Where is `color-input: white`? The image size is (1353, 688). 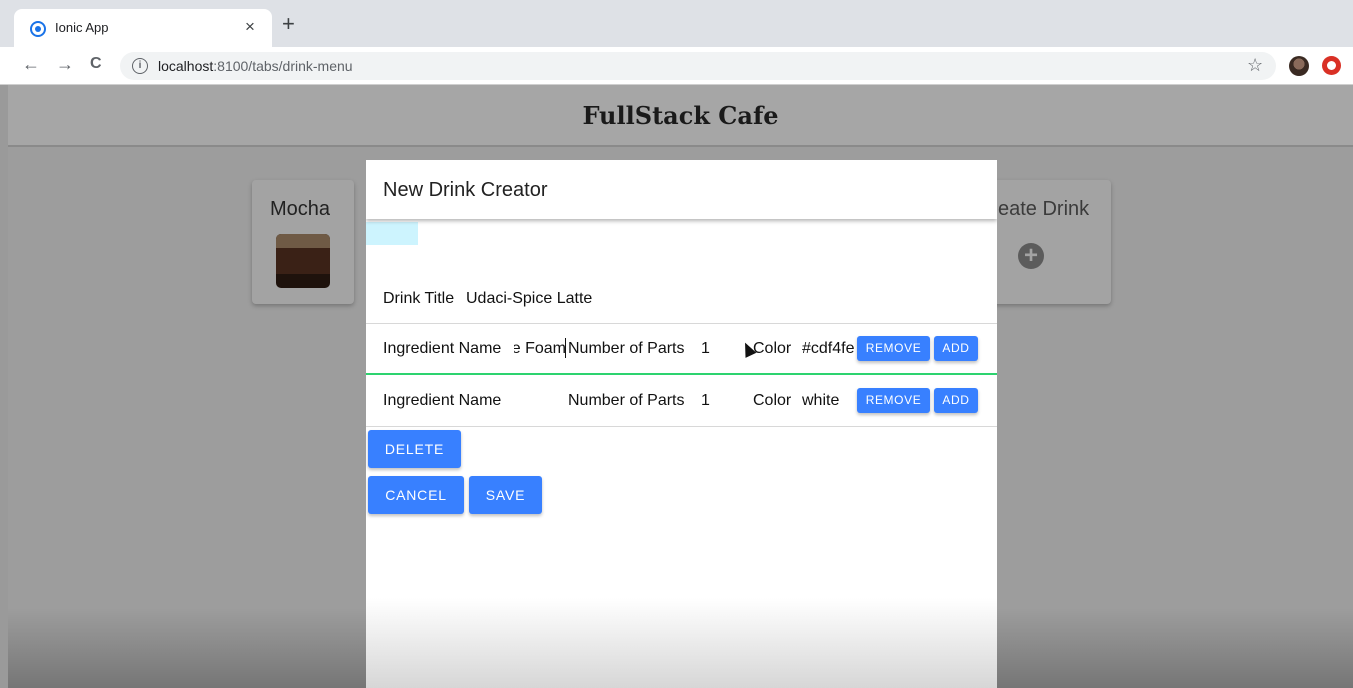
color-input: white is located at coordinates (830, 401).